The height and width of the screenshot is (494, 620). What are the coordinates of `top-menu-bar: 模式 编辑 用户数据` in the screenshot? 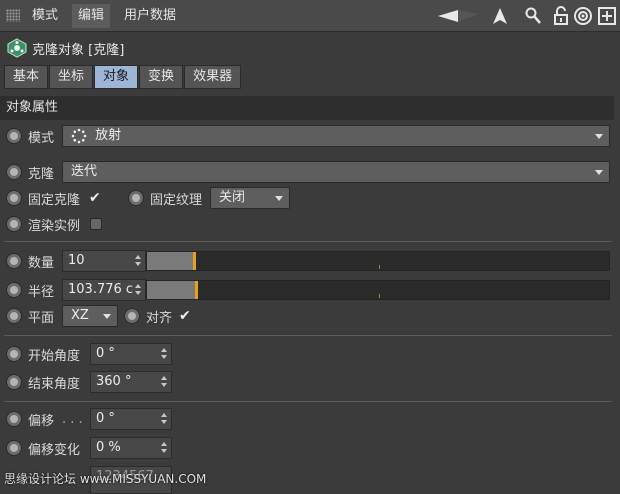 It's located at (310, 16).